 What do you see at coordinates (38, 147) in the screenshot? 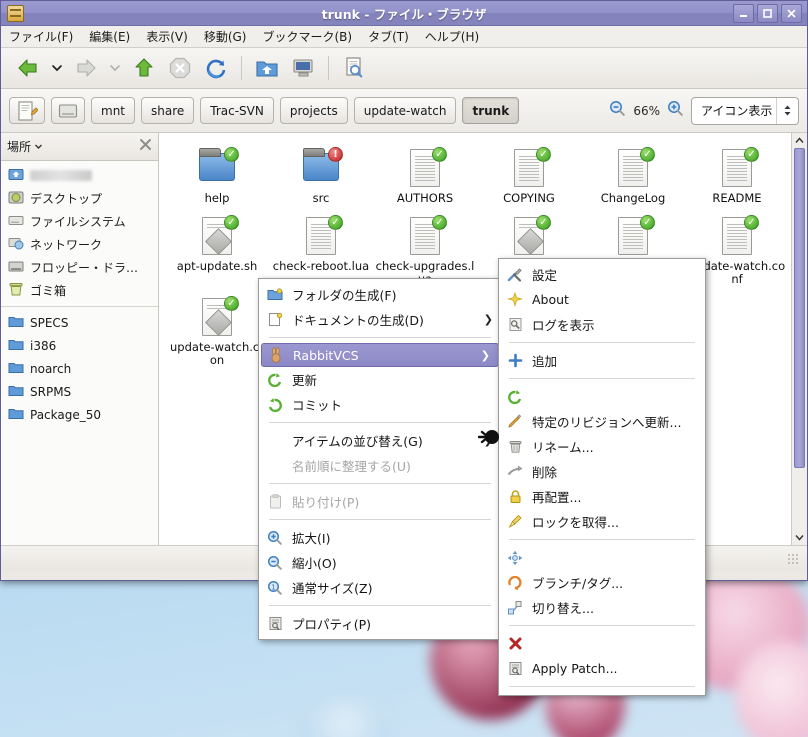
I see `chevron-down-icon` at bounding box center [38, 147].